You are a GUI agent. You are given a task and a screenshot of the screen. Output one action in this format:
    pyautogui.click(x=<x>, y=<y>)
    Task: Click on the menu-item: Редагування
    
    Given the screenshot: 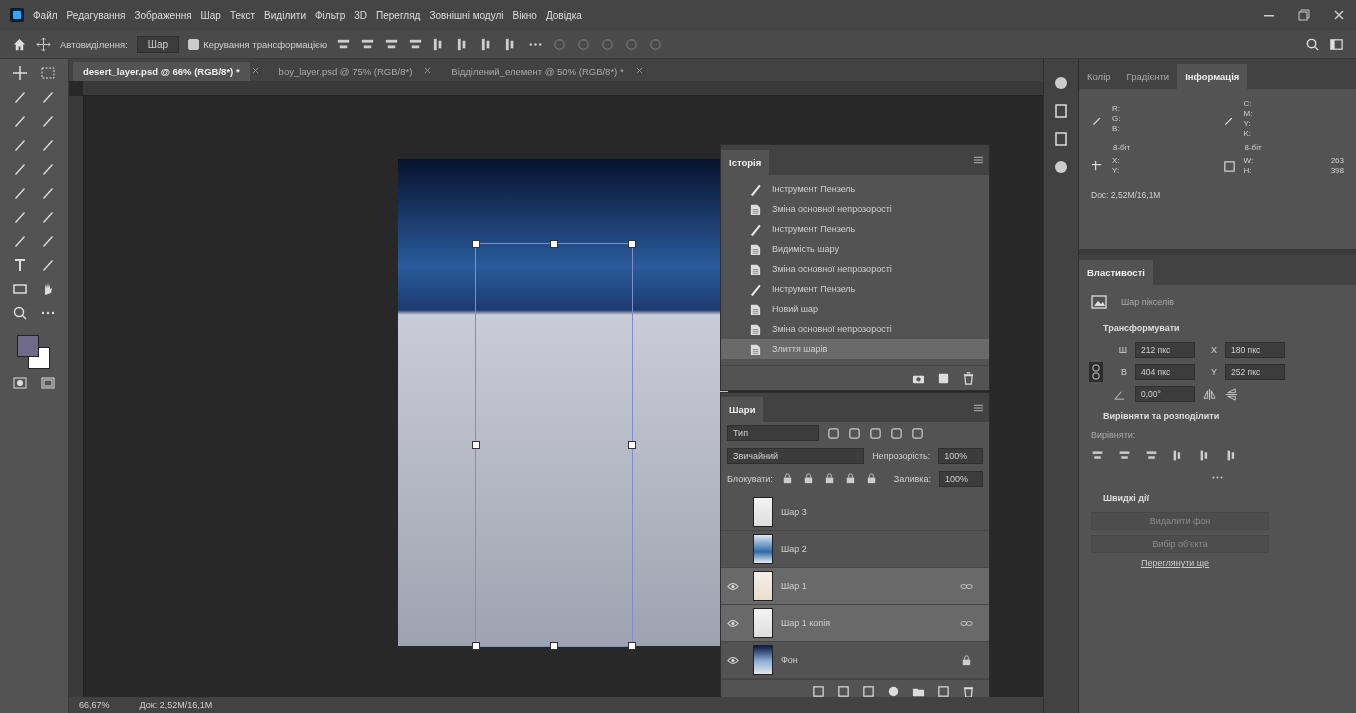 What is the action you would take?
    pyautogui.click(x=96, y=15)
    